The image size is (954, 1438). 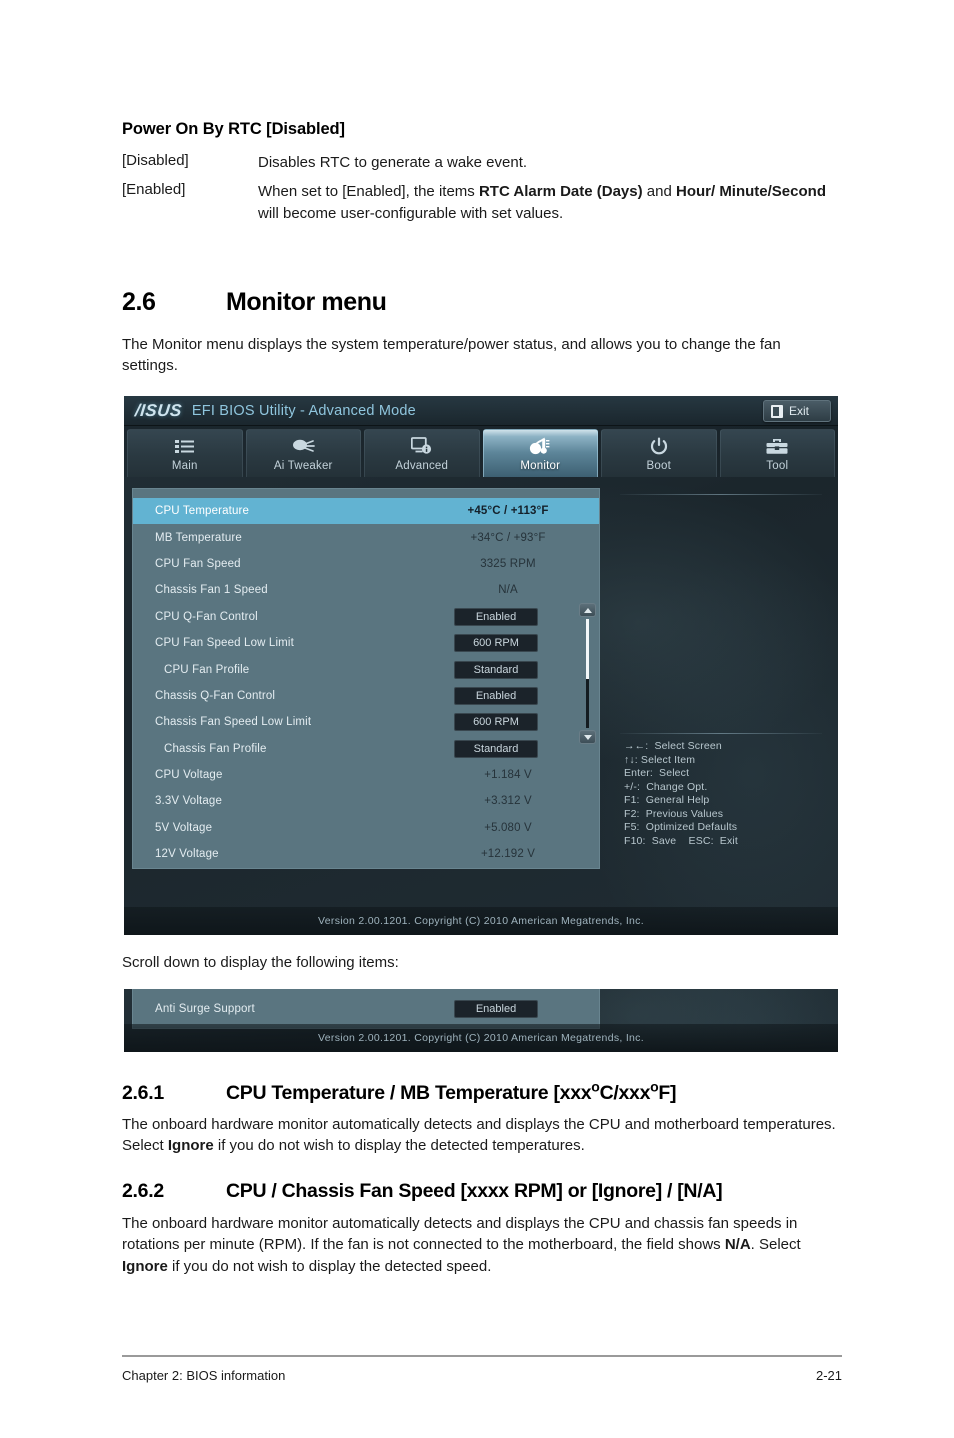 I want to click on body-mid: . Select, so click(x=775, y=1245).